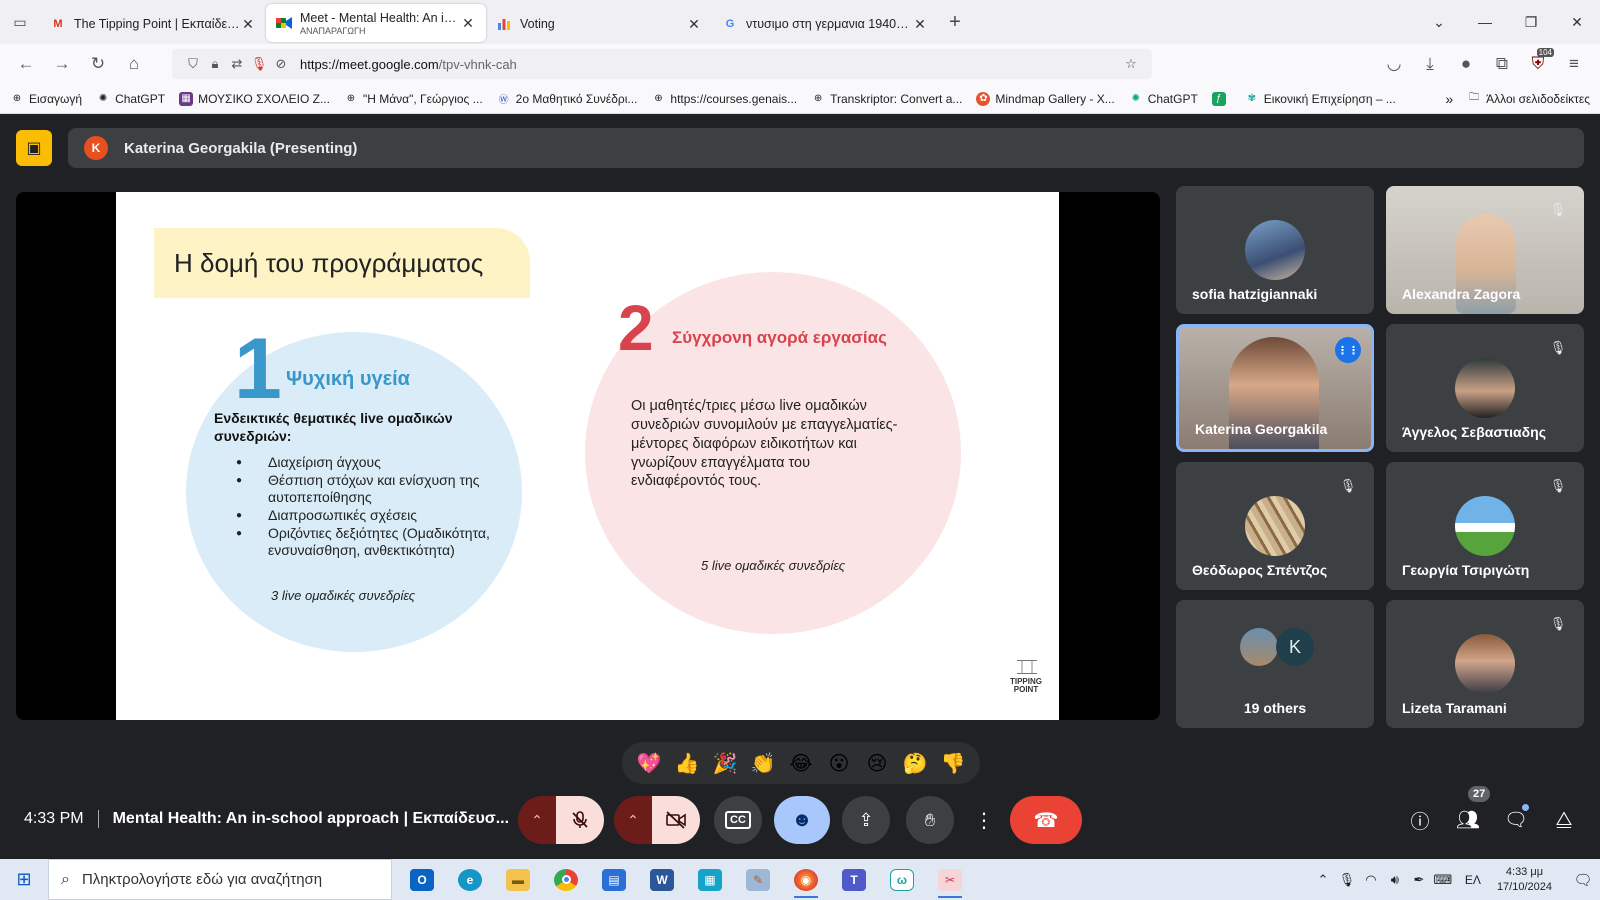 This screenshot has height=900, width=1600. Describe the element at coordinates (763, 763) in the screenshot. I see `reaction-clap: 👏` at that location.